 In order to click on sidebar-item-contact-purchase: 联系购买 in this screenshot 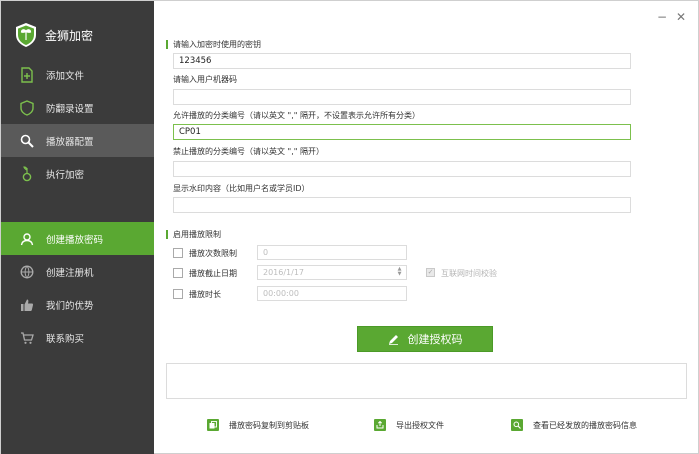, I will do `click(77, 337)`.